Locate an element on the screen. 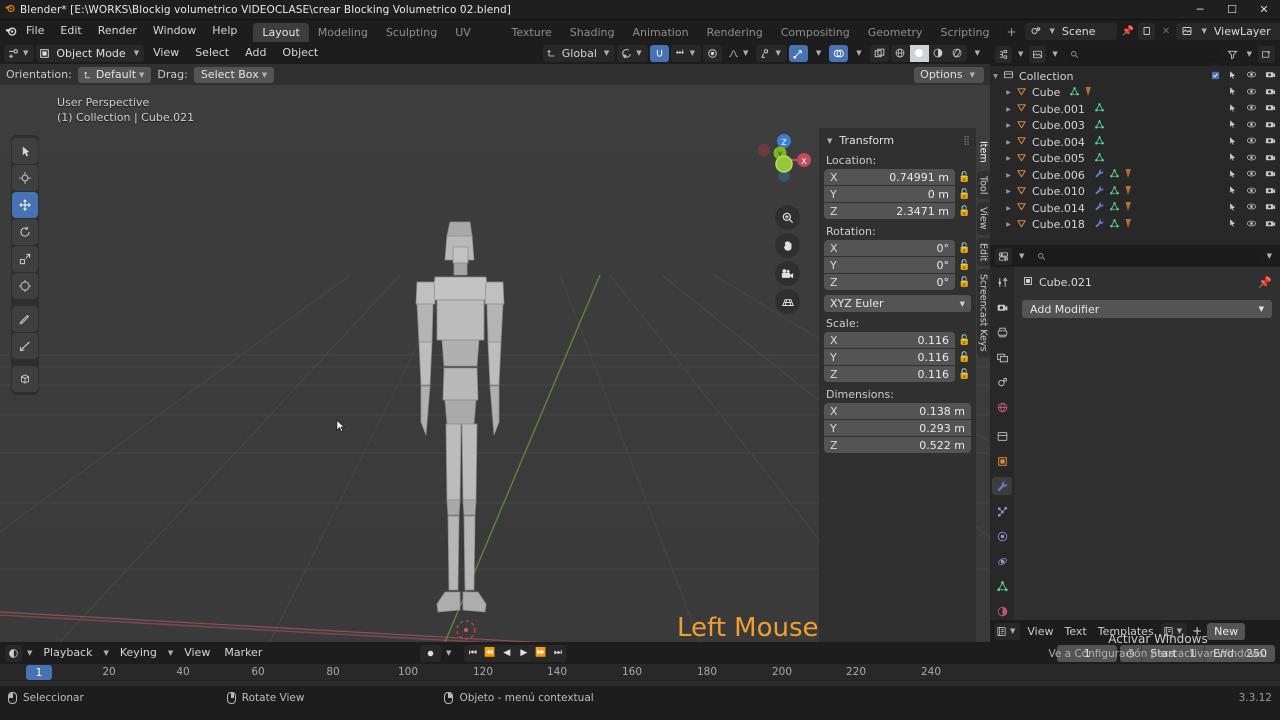 Image resolution: width=1280 pixels, height=720 pixels. outliner-row-object: ▶ Cube.001 is located at coordinates (1135, 109).